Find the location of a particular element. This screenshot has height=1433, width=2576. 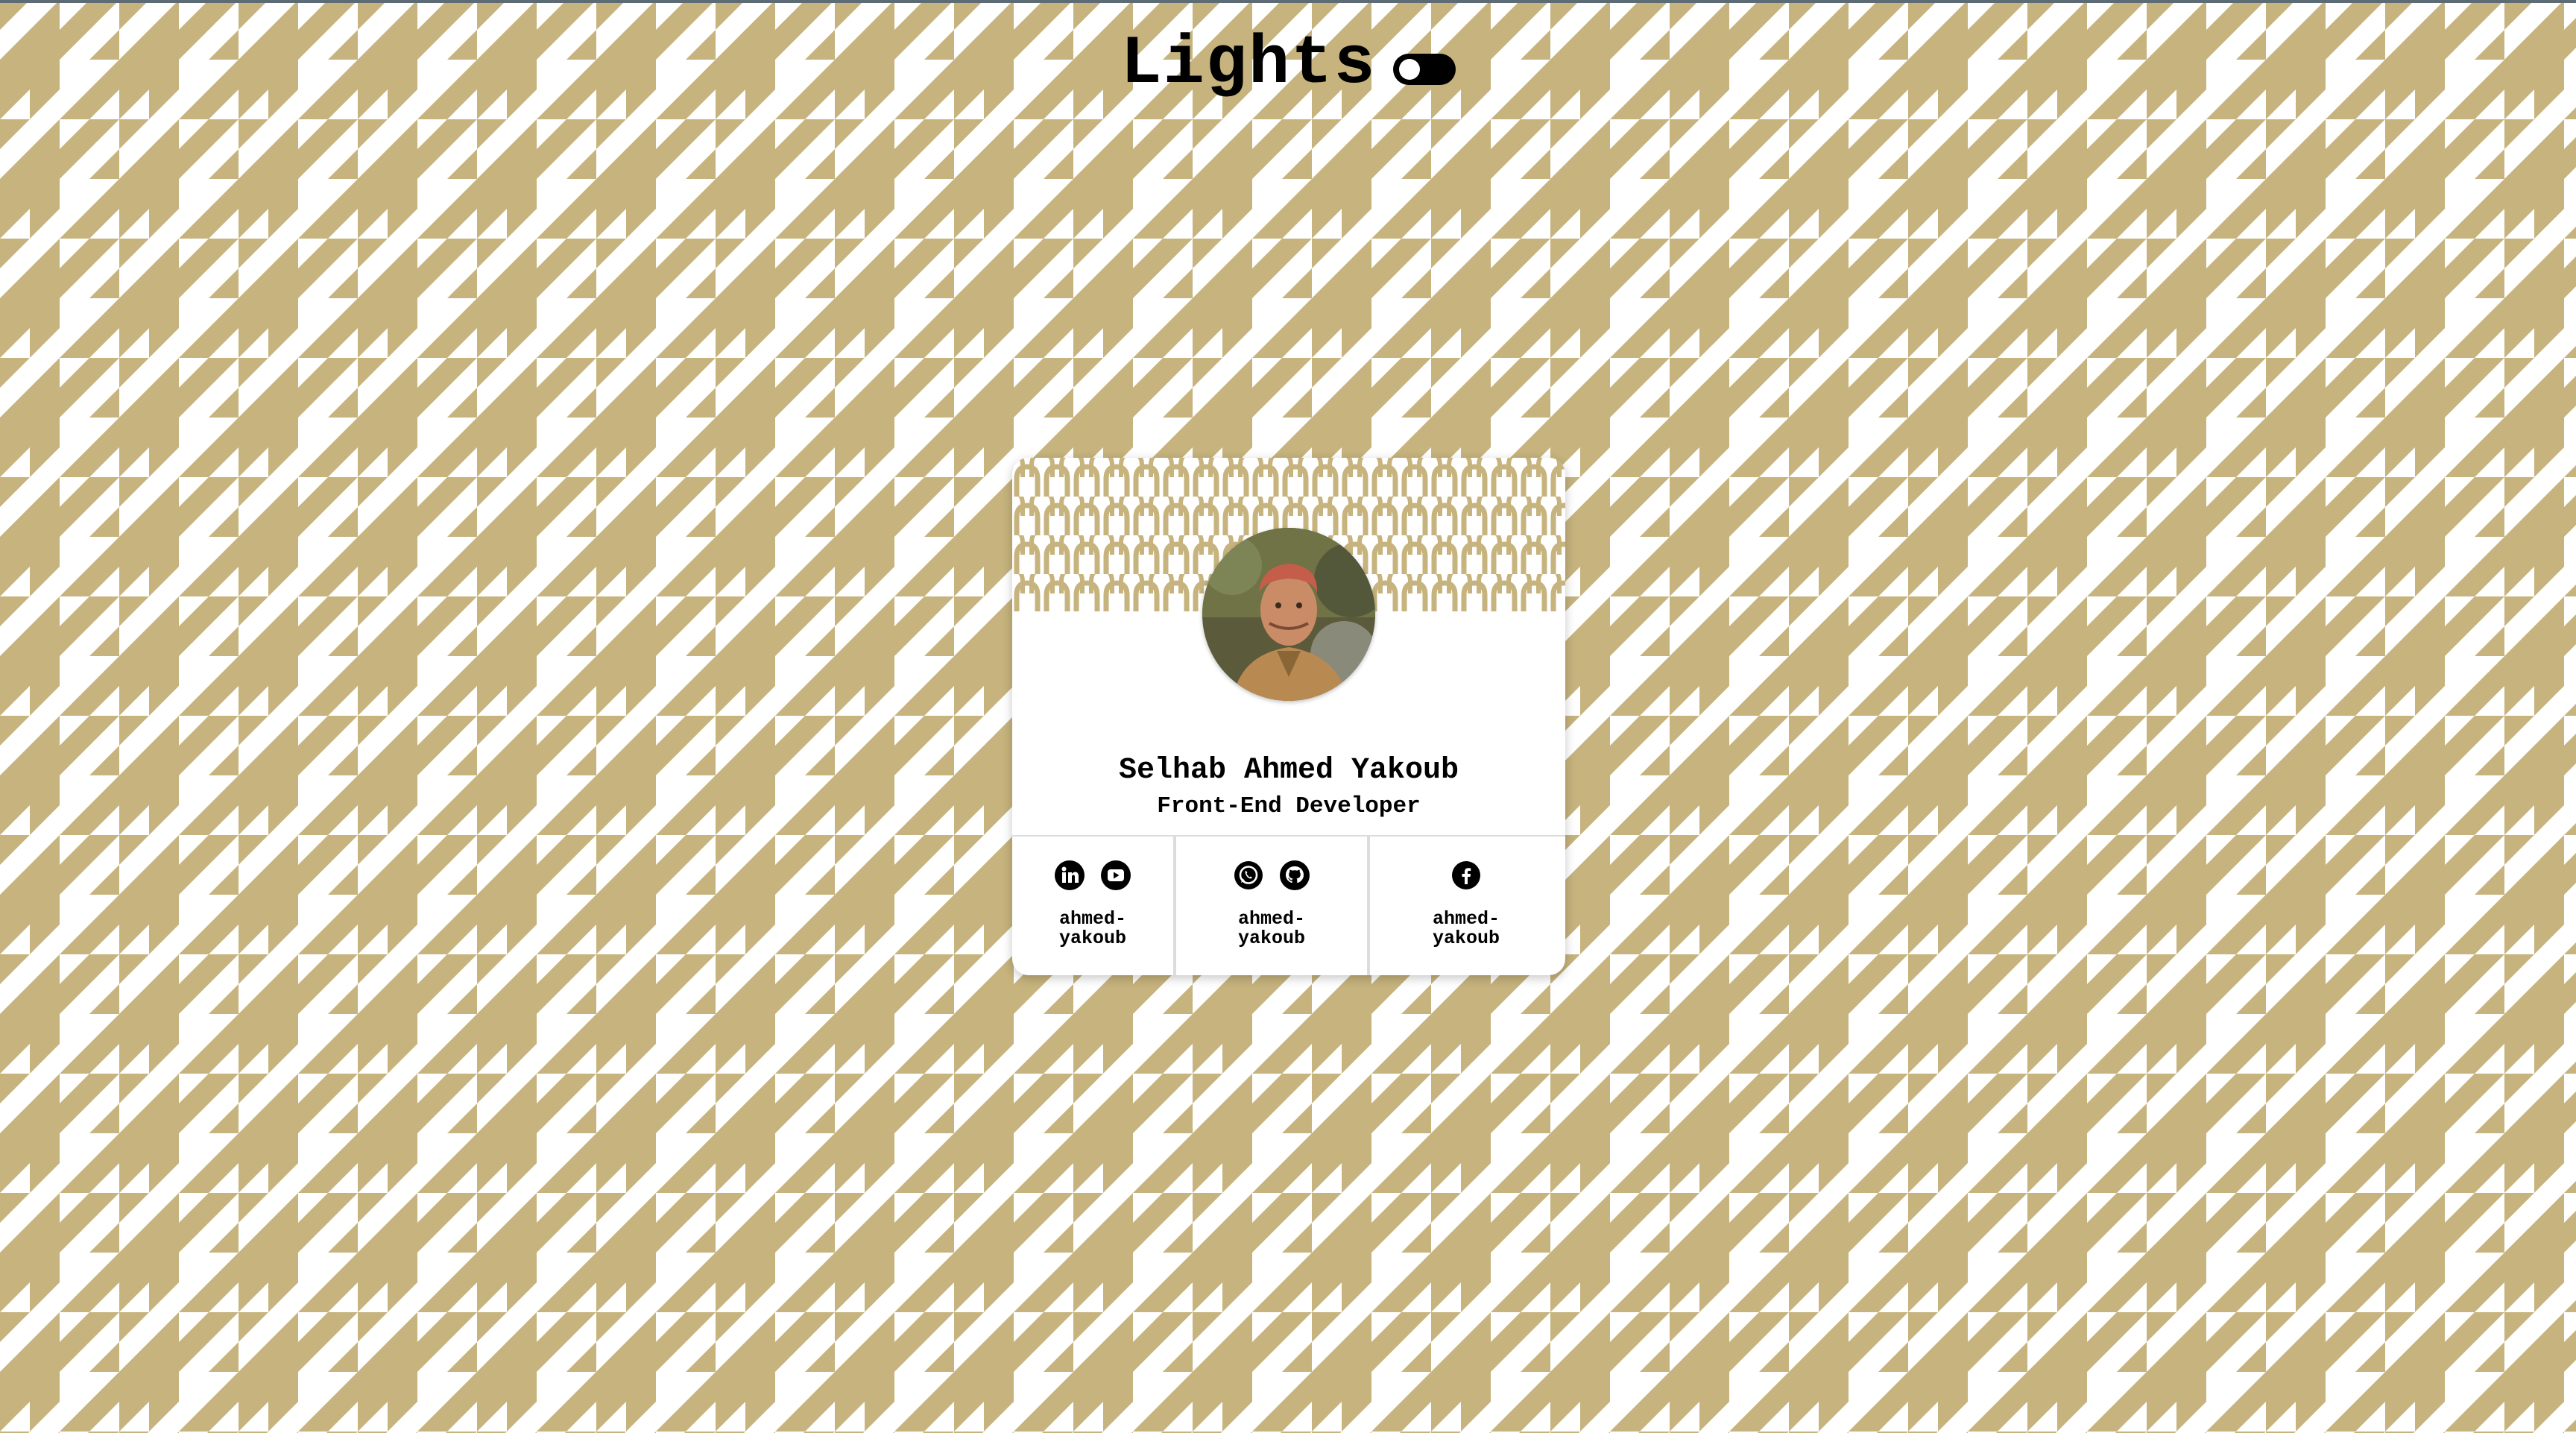

avatar is located at coordinates (1288, 614).